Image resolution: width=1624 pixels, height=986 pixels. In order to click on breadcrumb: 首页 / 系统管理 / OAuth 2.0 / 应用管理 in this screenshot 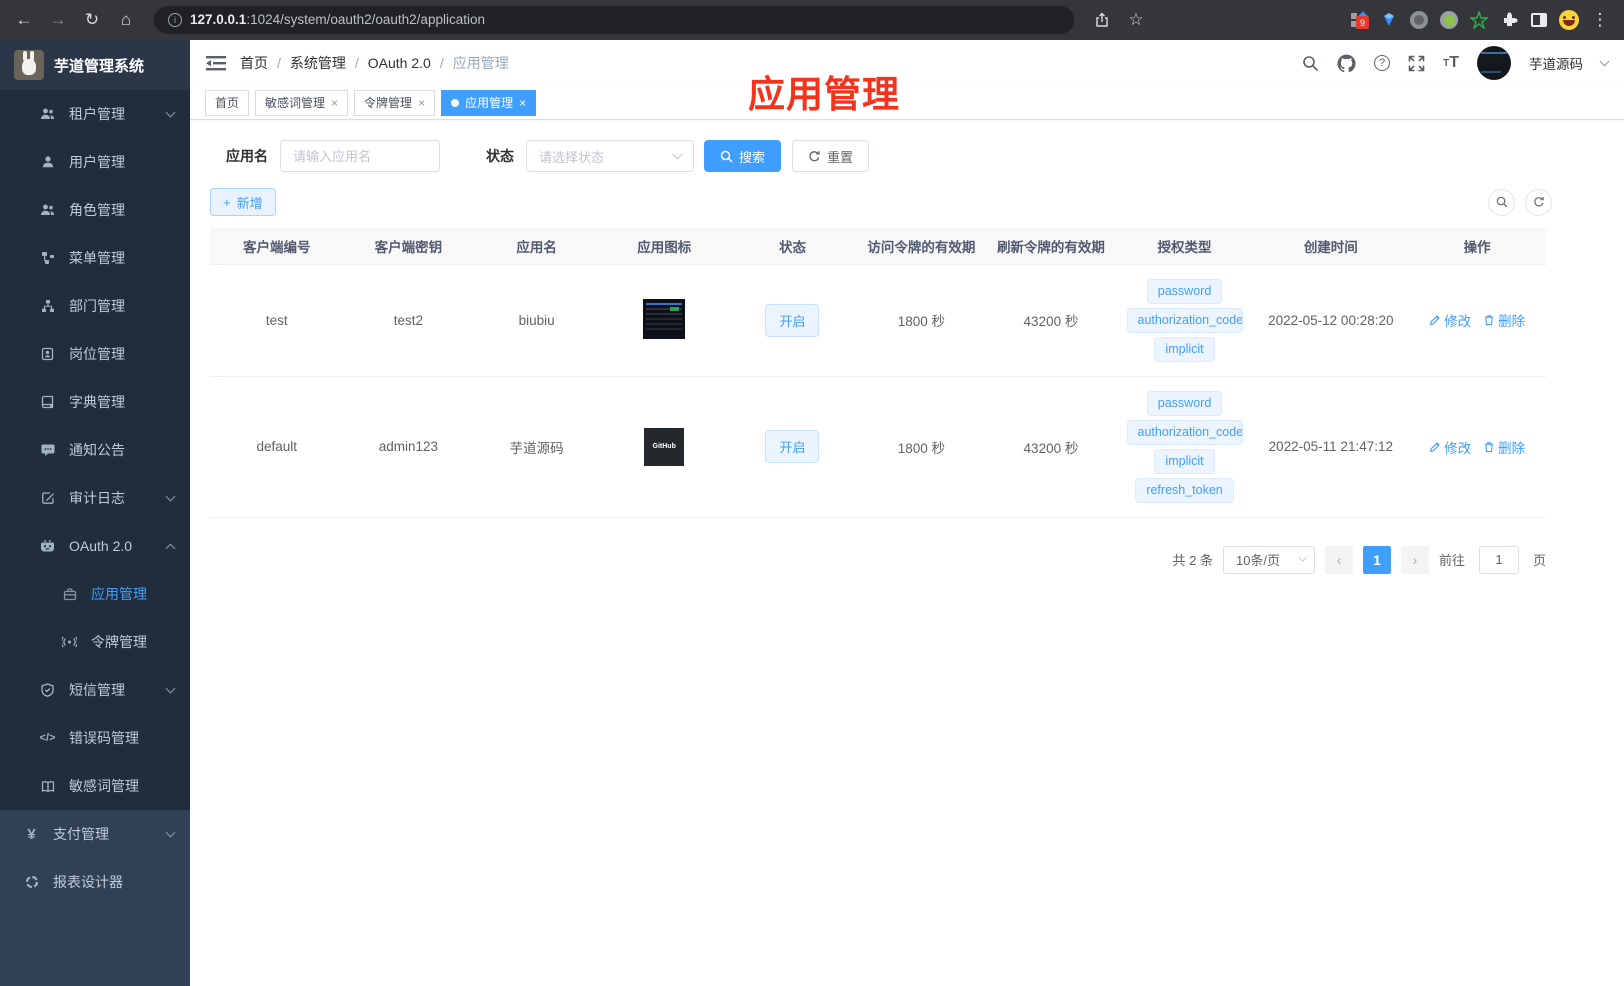, I will do `click(374, 63)`.